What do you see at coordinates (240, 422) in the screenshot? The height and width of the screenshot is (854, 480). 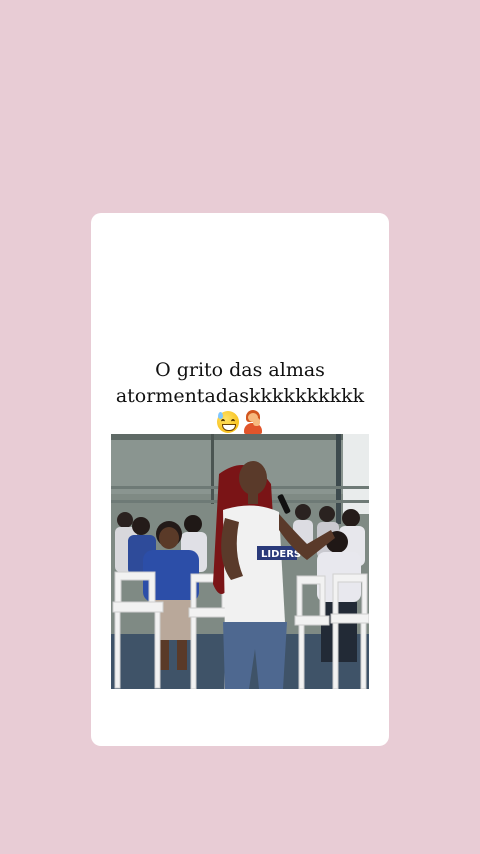 I see `emoji-row` at bounding box center [240, 422].